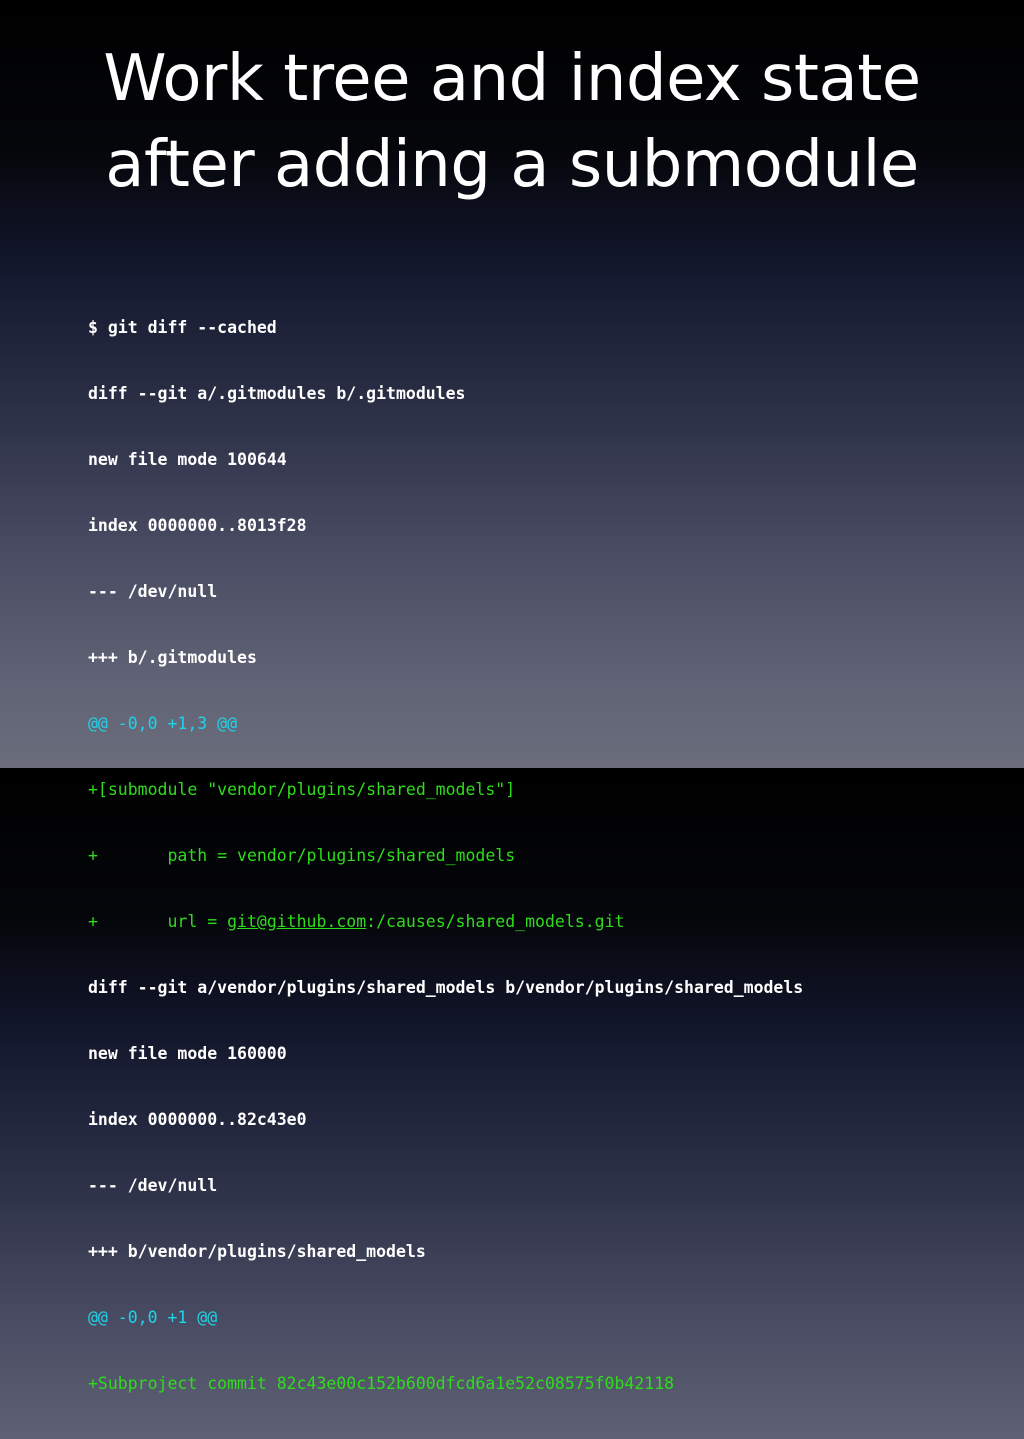  I want to click on code-line-diff-header: diff --git a/.gitmodules b/.gitmodules, so click(277, 393).